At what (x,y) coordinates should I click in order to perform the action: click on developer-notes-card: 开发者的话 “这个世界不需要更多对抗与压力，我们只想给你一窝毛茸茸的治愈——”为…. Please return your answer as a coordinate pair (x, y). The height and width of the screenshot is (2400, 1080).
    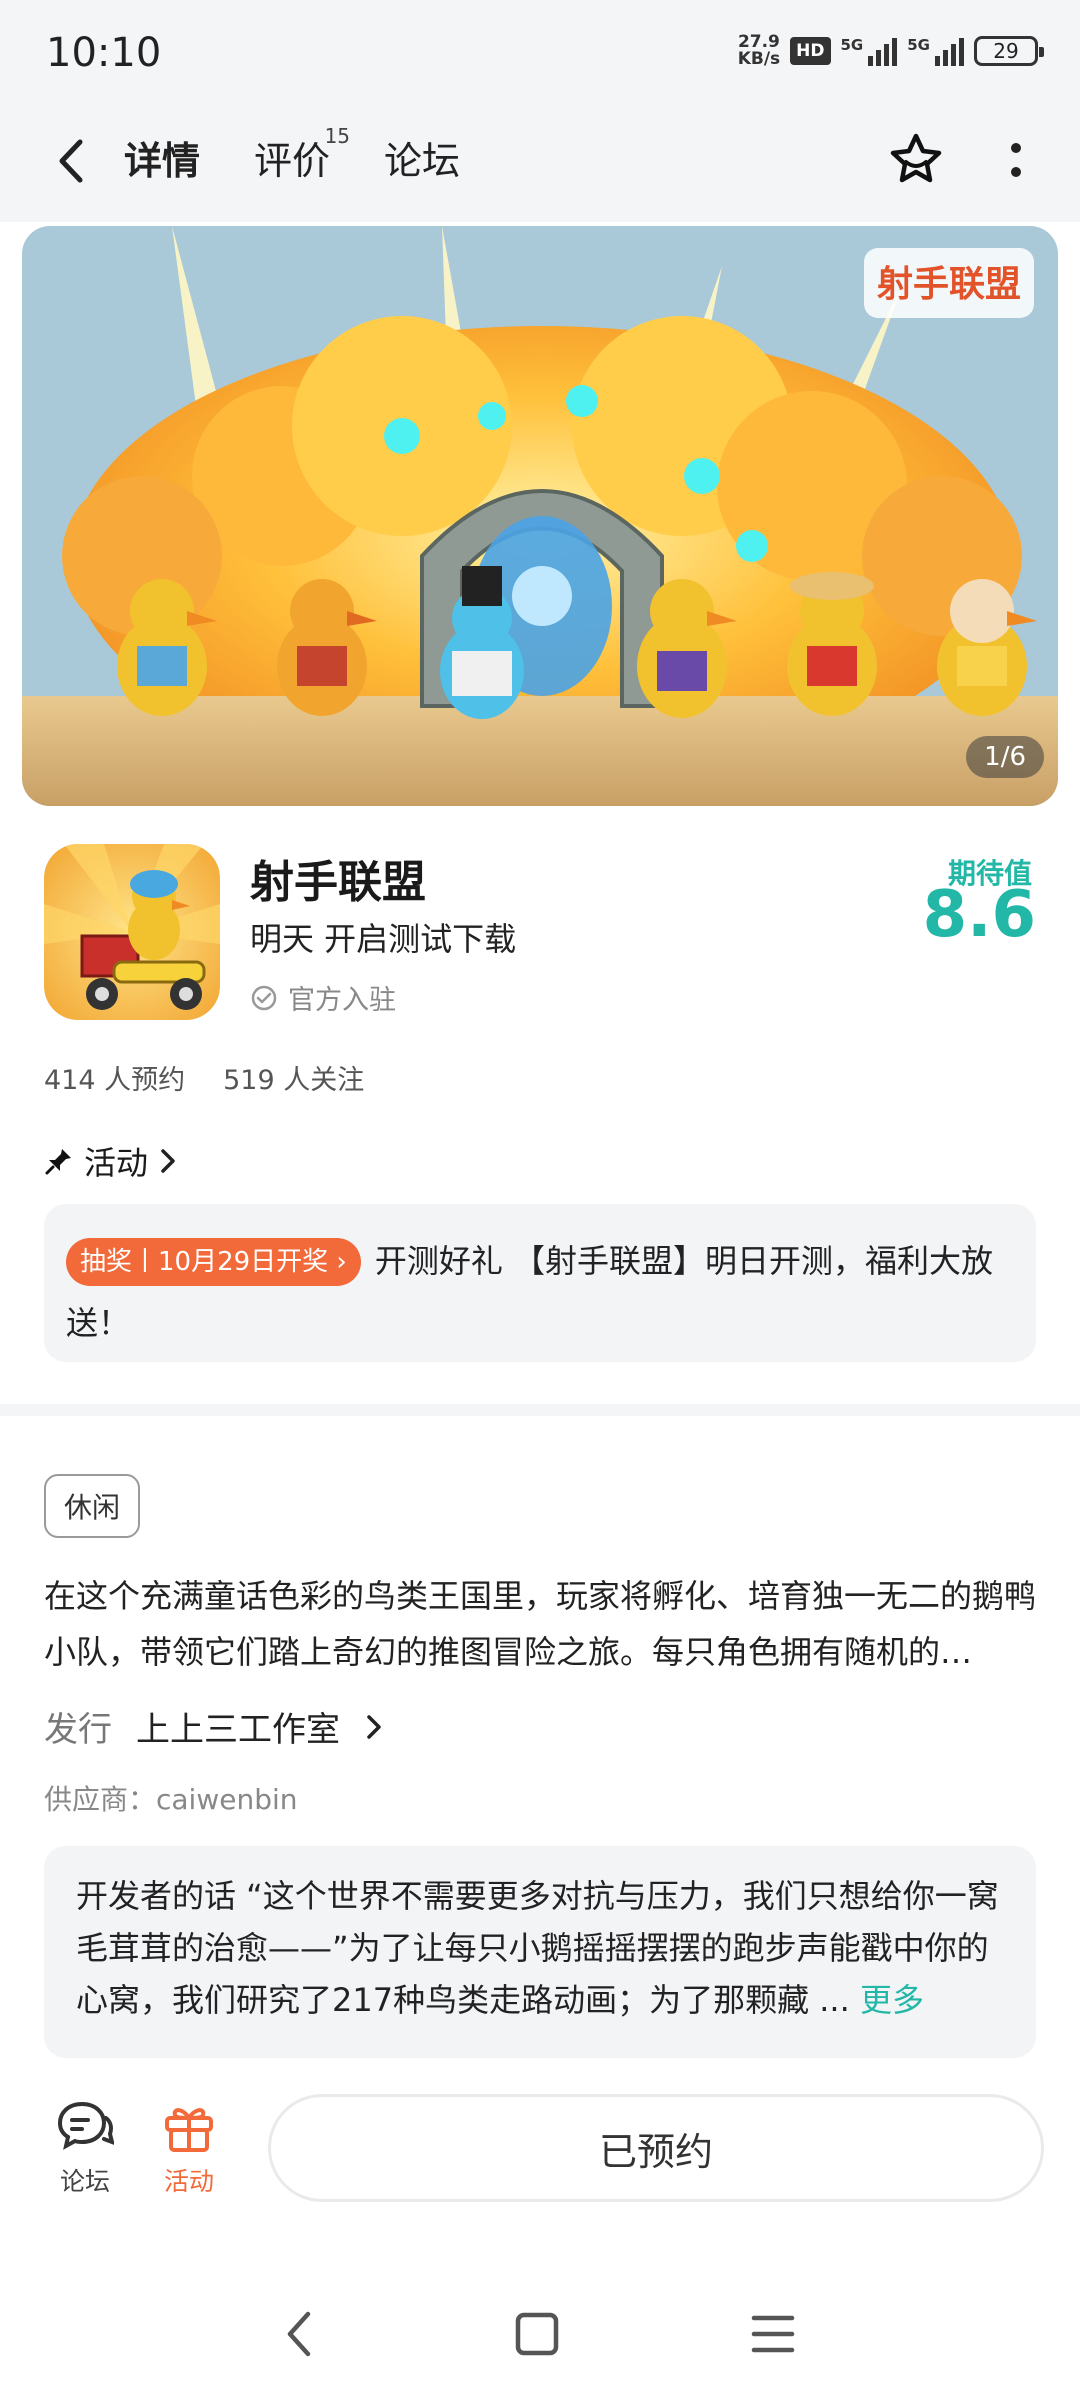
    Looking at the image, I should click on (540, 1952).